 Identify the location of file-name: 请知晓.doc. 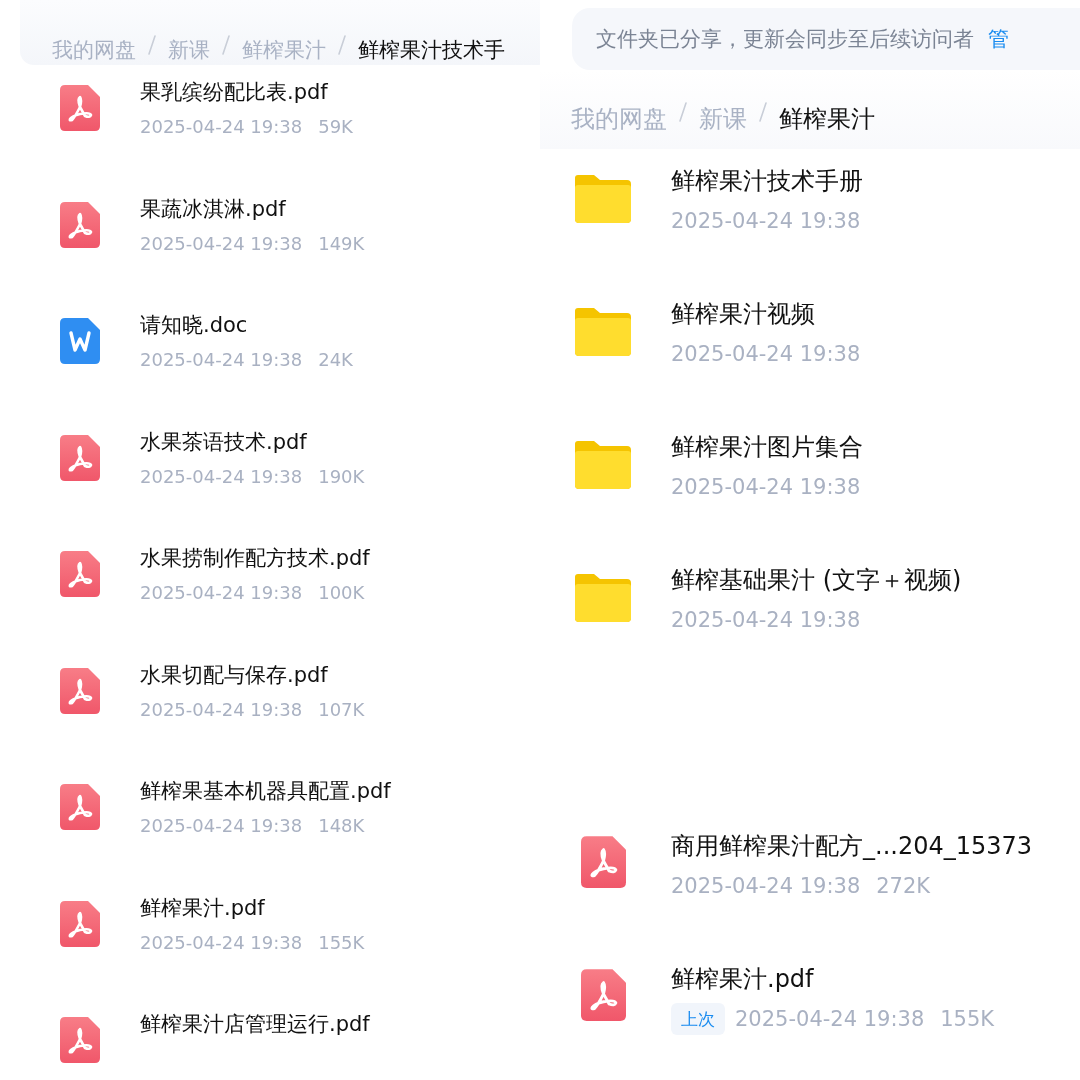
(246, 320).